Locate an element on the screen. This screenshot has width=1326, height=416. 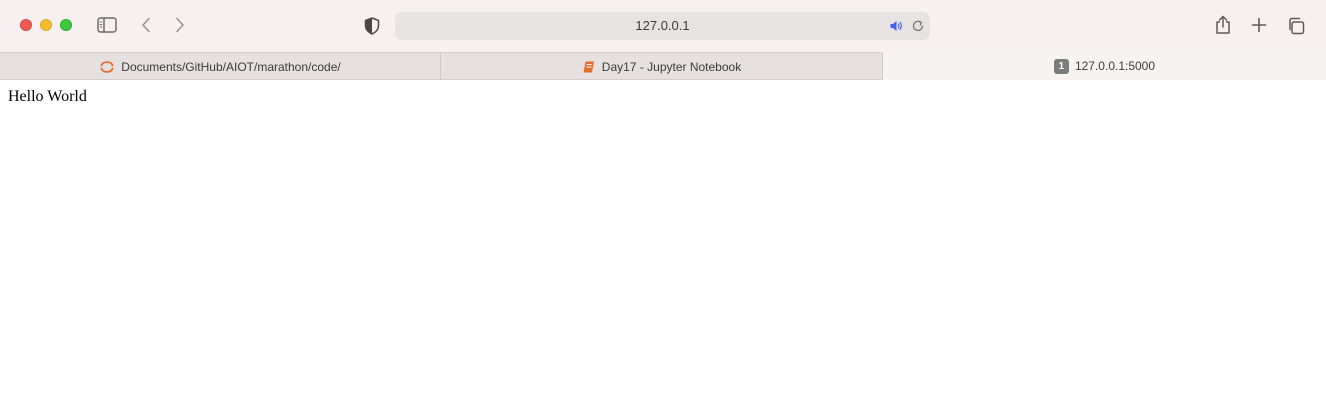
chevron-left-icon is located at coordinates (146, 25).